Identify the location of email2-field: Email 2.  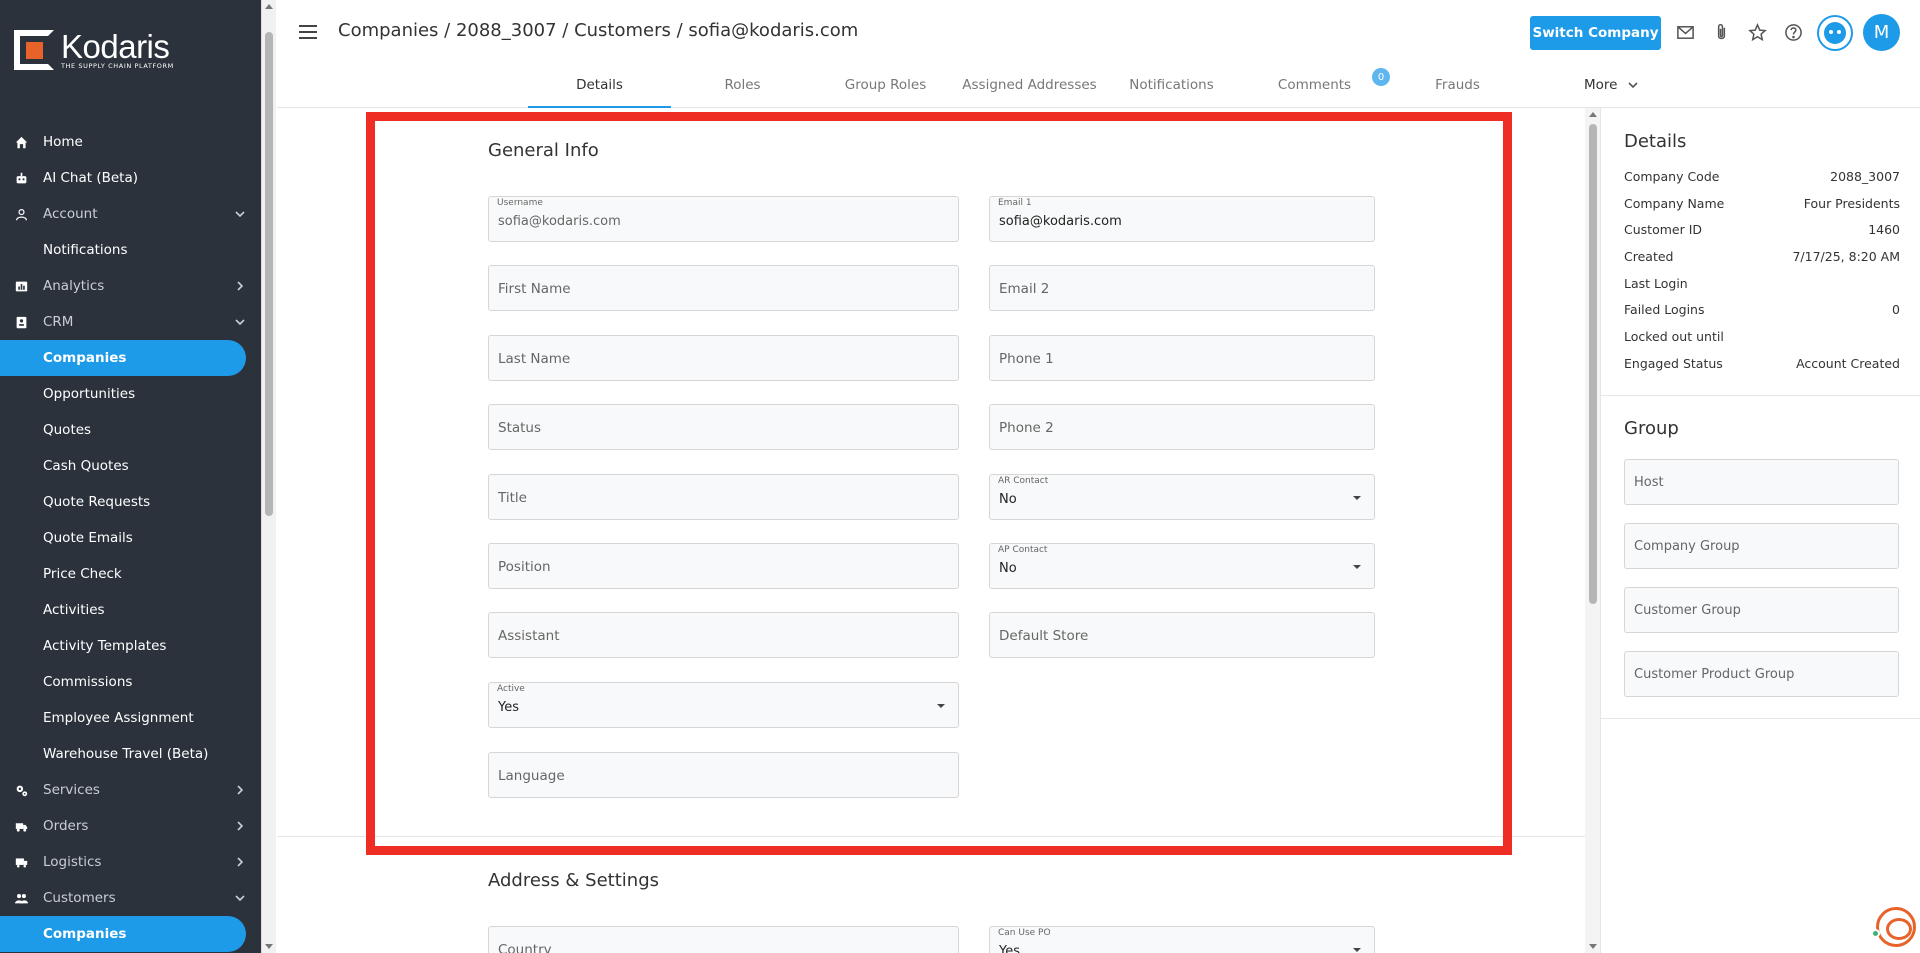
(1182, 288).